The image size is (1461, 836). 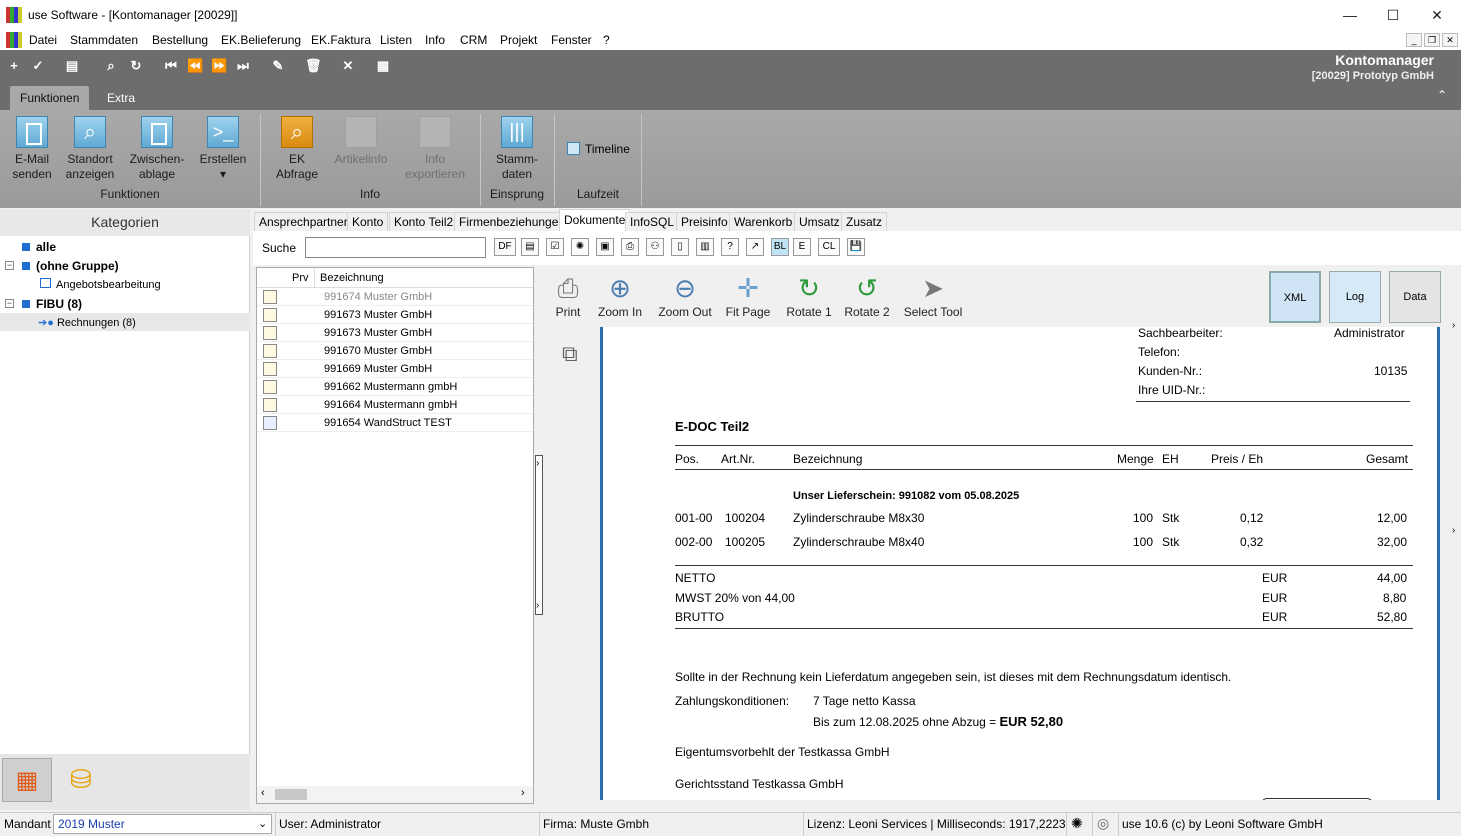 What do you see at coordinates (570, 354) in the screenshot?
I see `copy-pages-icon: ⧉` at bounding box center [570, 354].